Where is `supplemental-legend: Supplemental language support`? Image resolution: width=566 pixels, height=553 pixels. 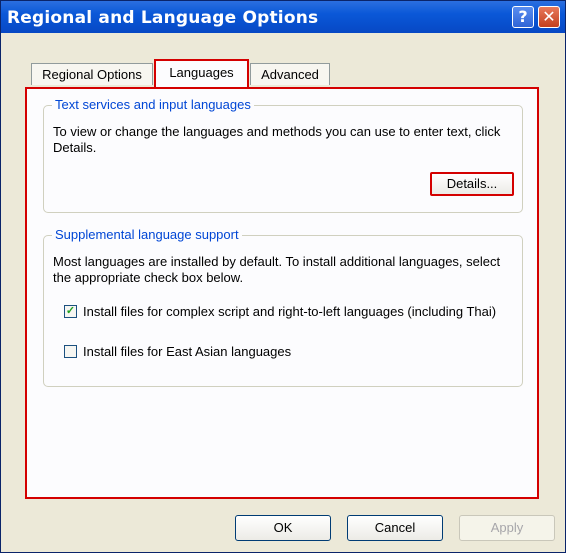
supplemental-legend: Supplemental language support is located at coordinates (147, 234).